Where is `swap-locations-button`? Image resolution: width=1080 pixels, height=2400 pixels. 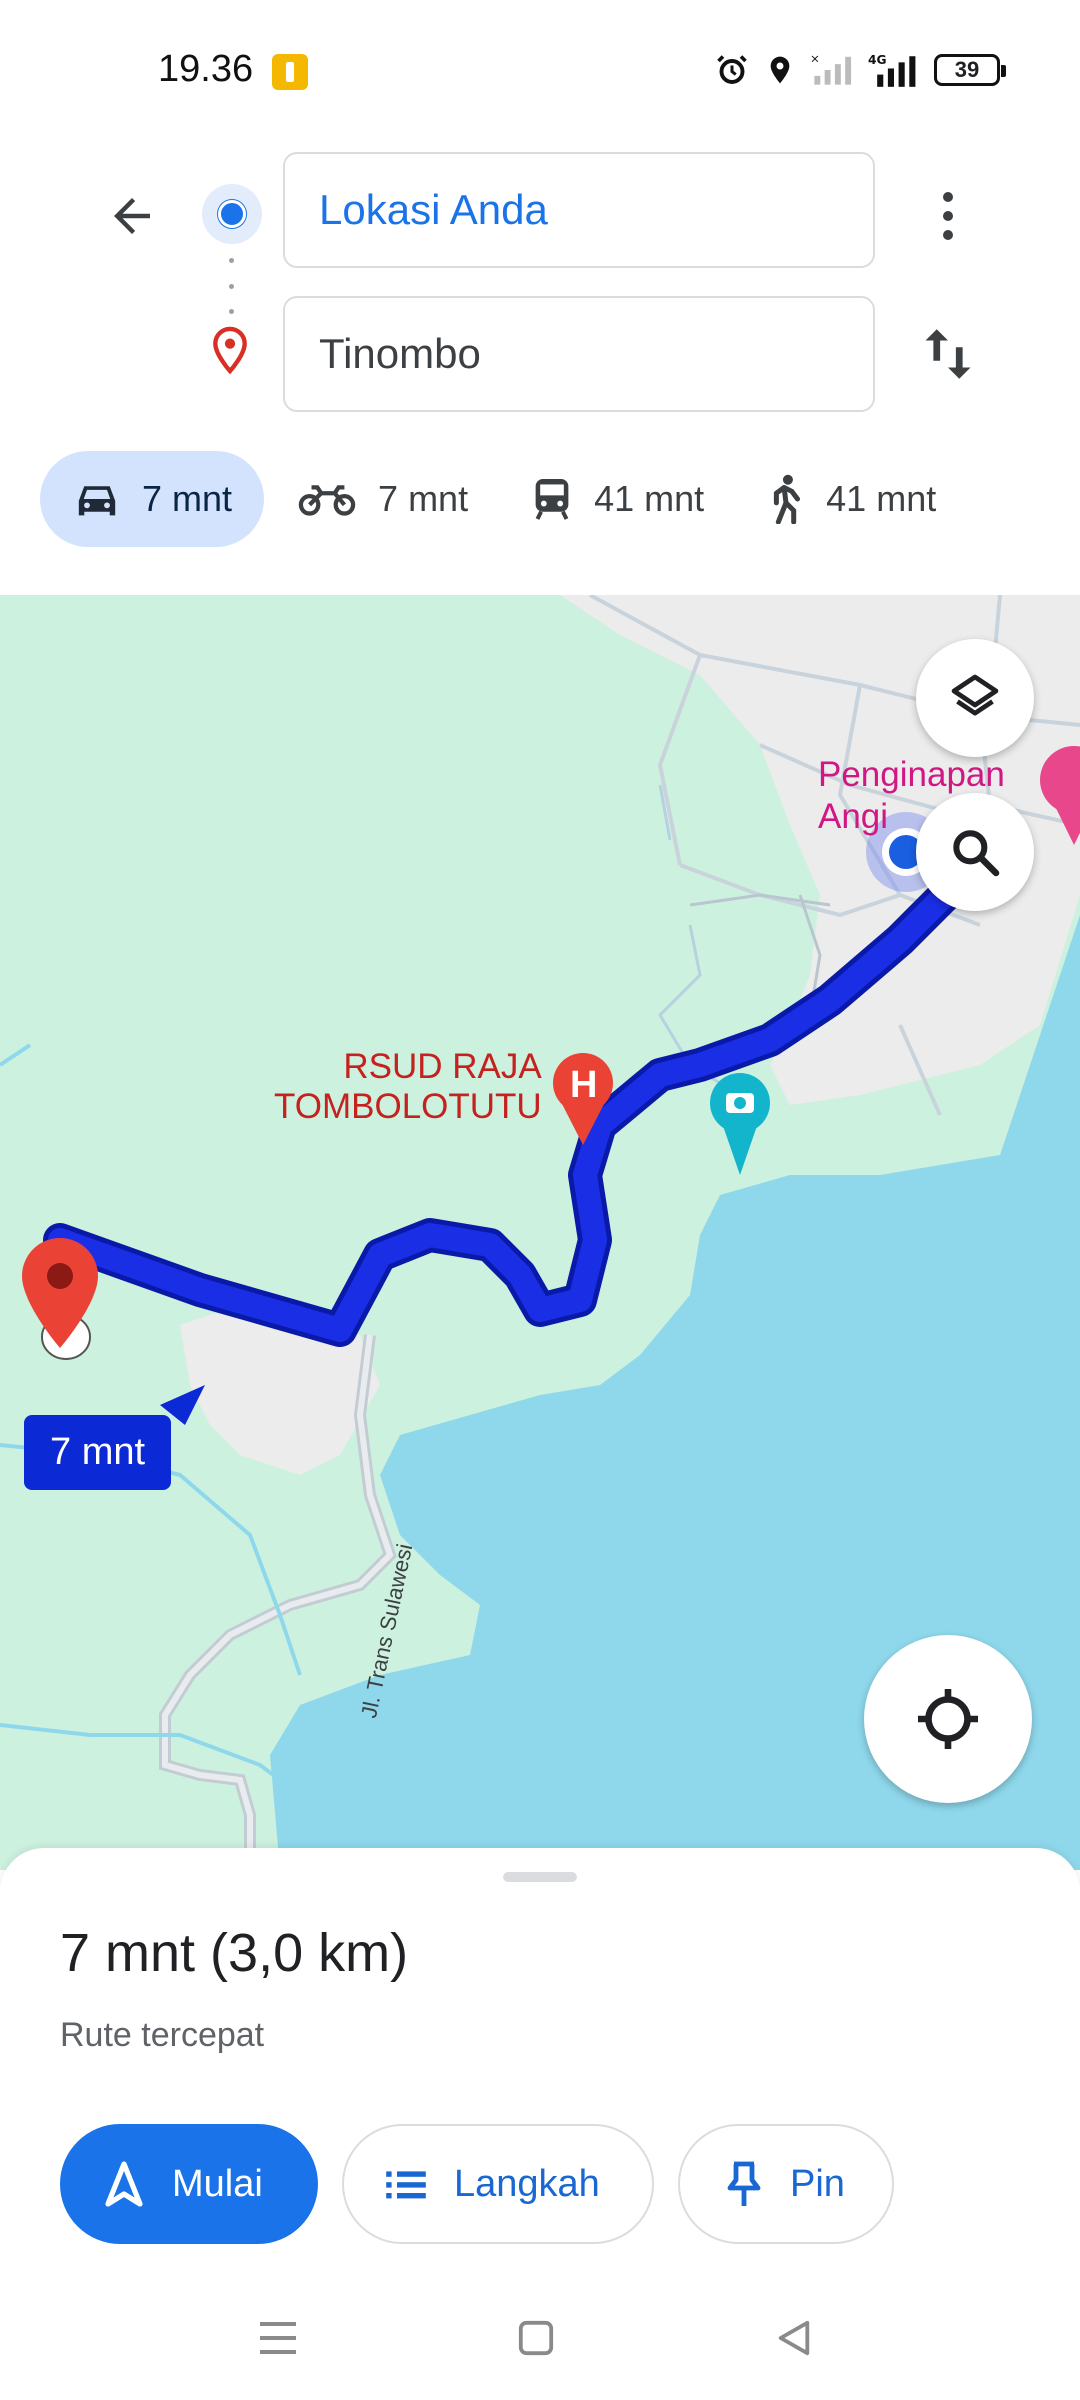
swap-locations-button is located at coordinates (948, 354).